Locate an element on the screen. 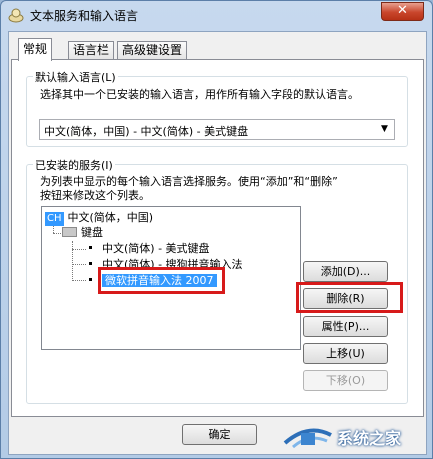 Image resolution: width=433 pixels, height=459 pixels. keyboard-icon is located at coordinates (69, 232).